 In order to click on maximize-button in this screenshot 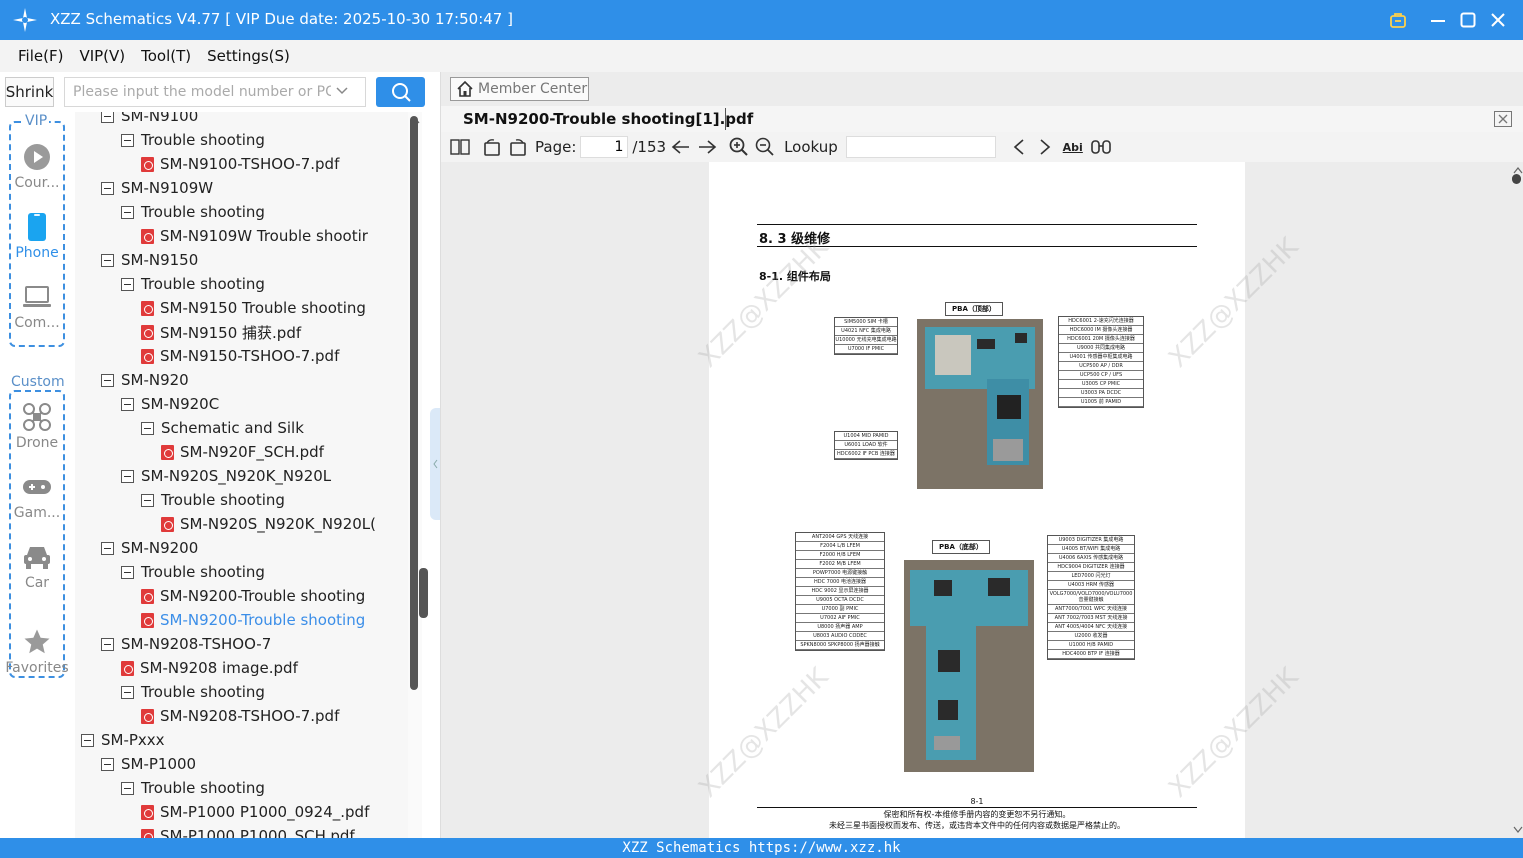, I will do `click(1468, 20)`.